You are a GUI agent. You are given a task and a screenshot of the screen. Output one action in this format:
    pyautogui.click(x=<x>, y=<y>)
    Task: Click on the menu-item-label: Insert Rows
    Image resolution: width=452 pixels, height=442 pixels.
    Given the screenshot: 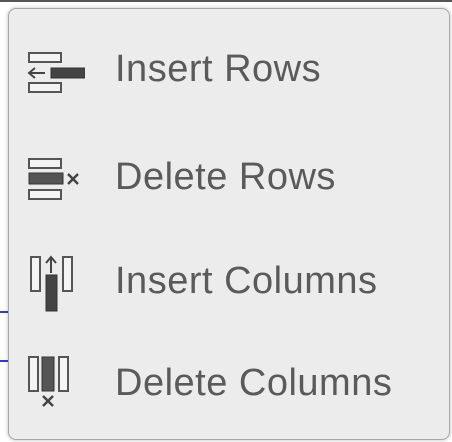 What is the action you would take?
    pyautogui.click(x=218, y=68)
    